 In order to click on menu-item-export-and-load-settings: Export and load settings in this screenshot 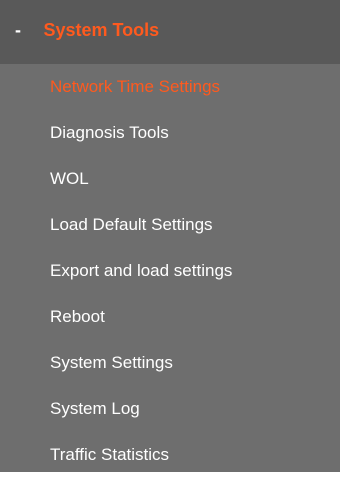, I will do `click(170, 271)`.